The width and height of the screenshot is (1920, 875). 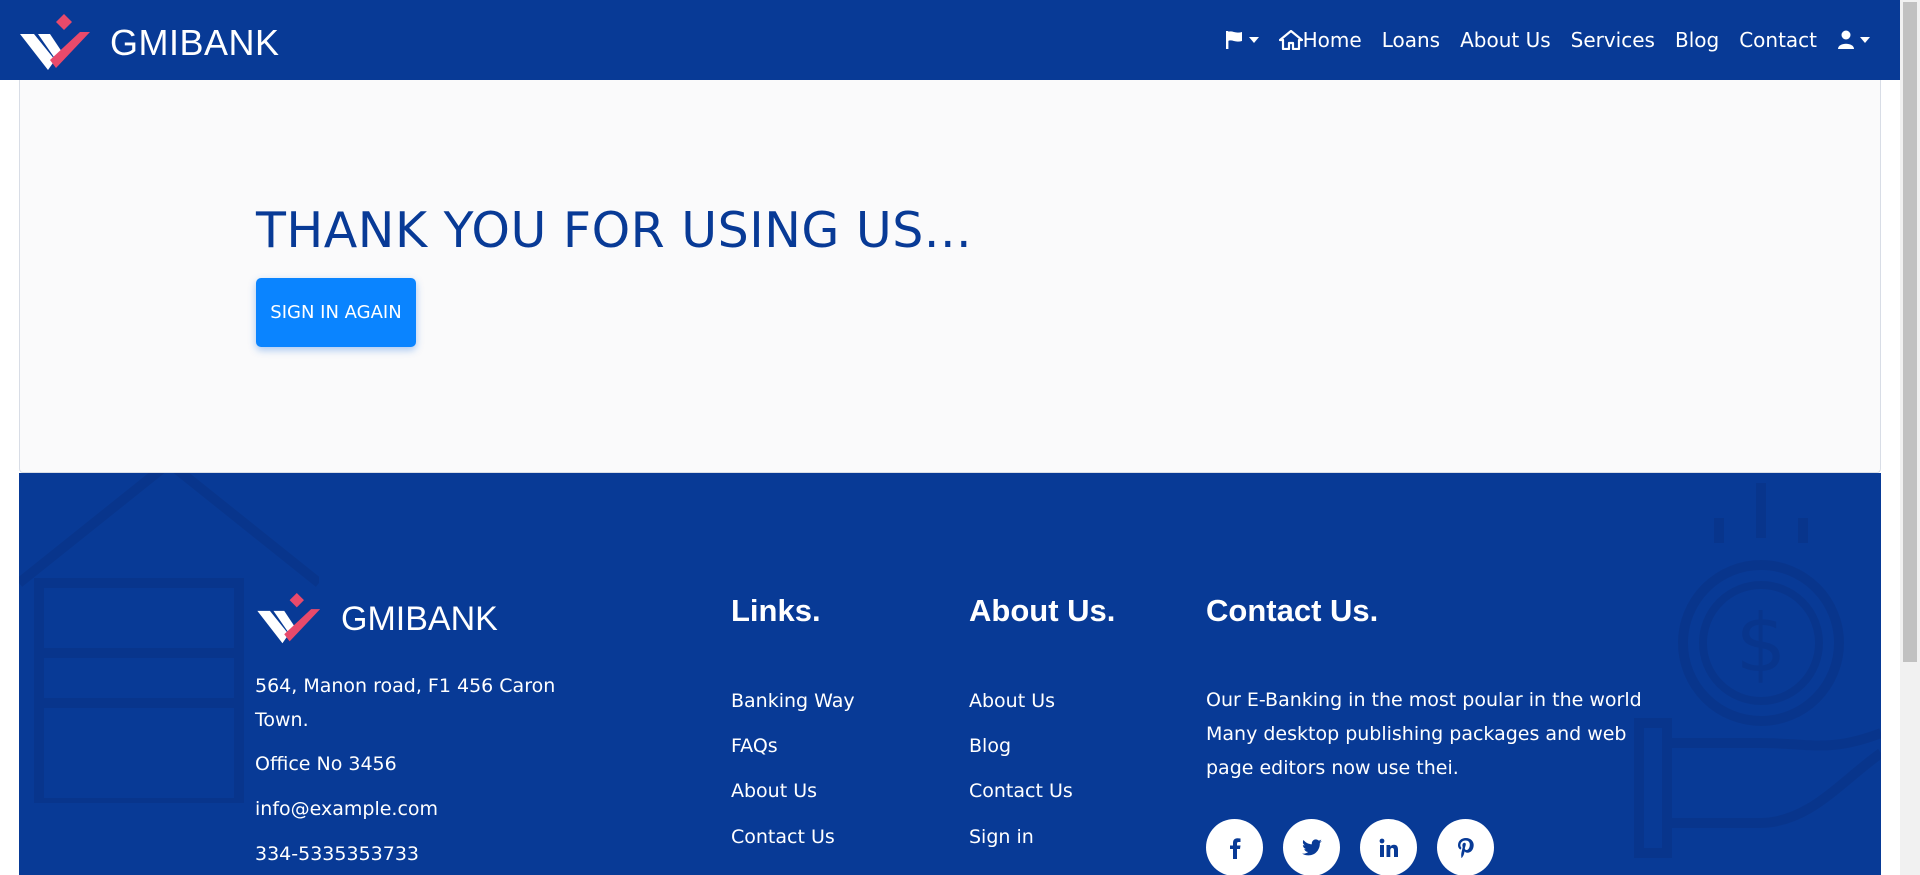 I want to click on about-heading: About Us., so click(x=1042, y=610).